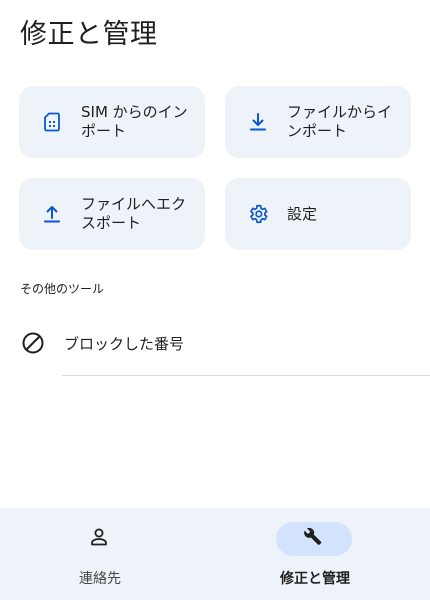 Image resolution: width=430 pixels, height=600 pixels. I want to click on export-to-file-button: ファイルへエクスポート, so click(112, 214).